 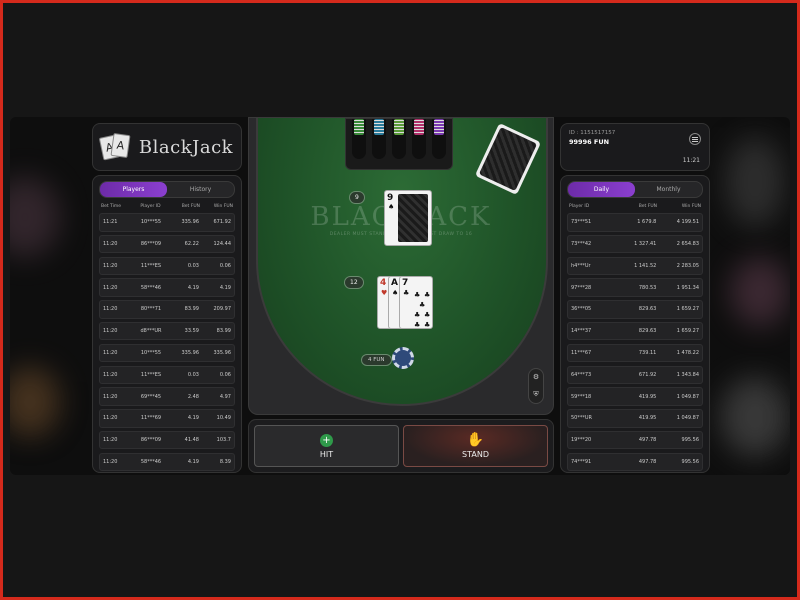 I want to click on menu-icon, so click(x=695, y=139).